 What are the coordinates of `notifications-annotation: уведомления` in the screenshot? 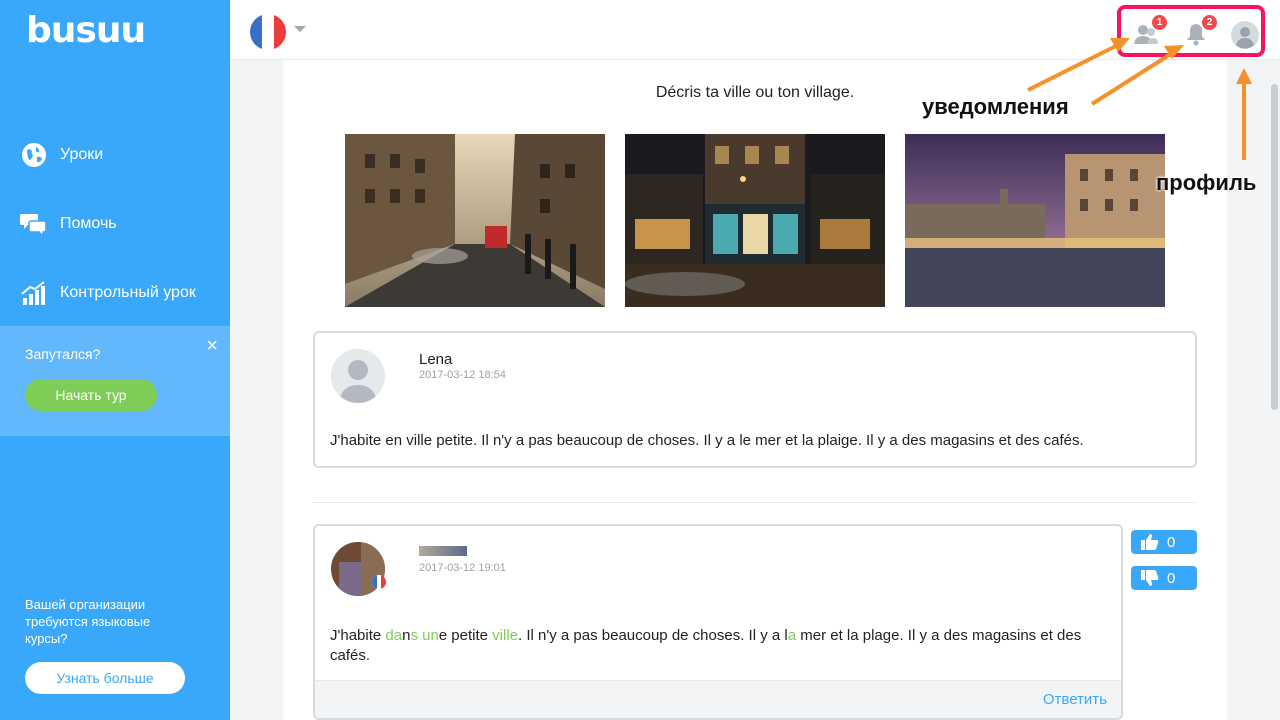 It's located at (995, 106).